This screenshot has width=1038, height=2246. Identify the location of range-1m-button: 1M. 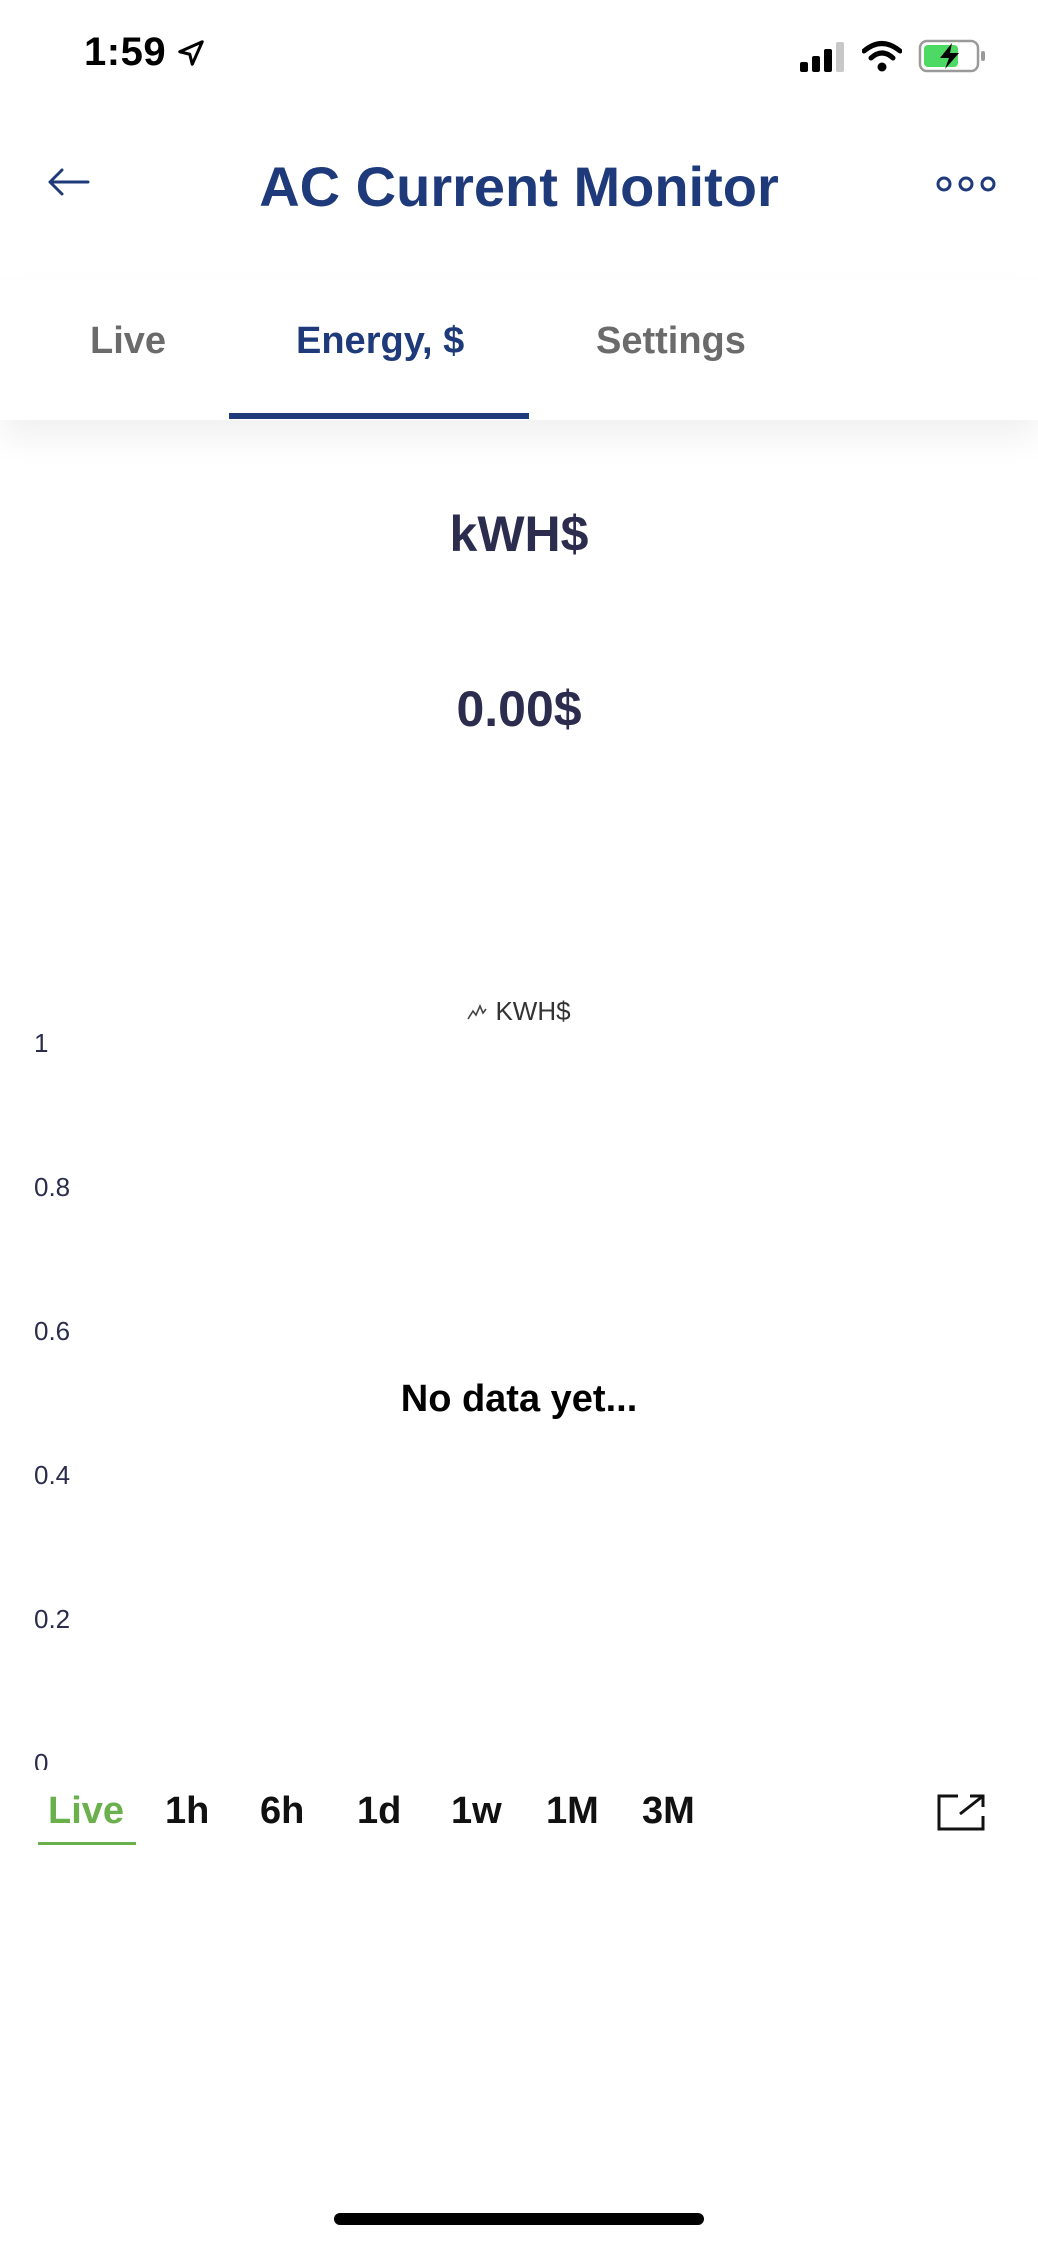
(572, 1811).